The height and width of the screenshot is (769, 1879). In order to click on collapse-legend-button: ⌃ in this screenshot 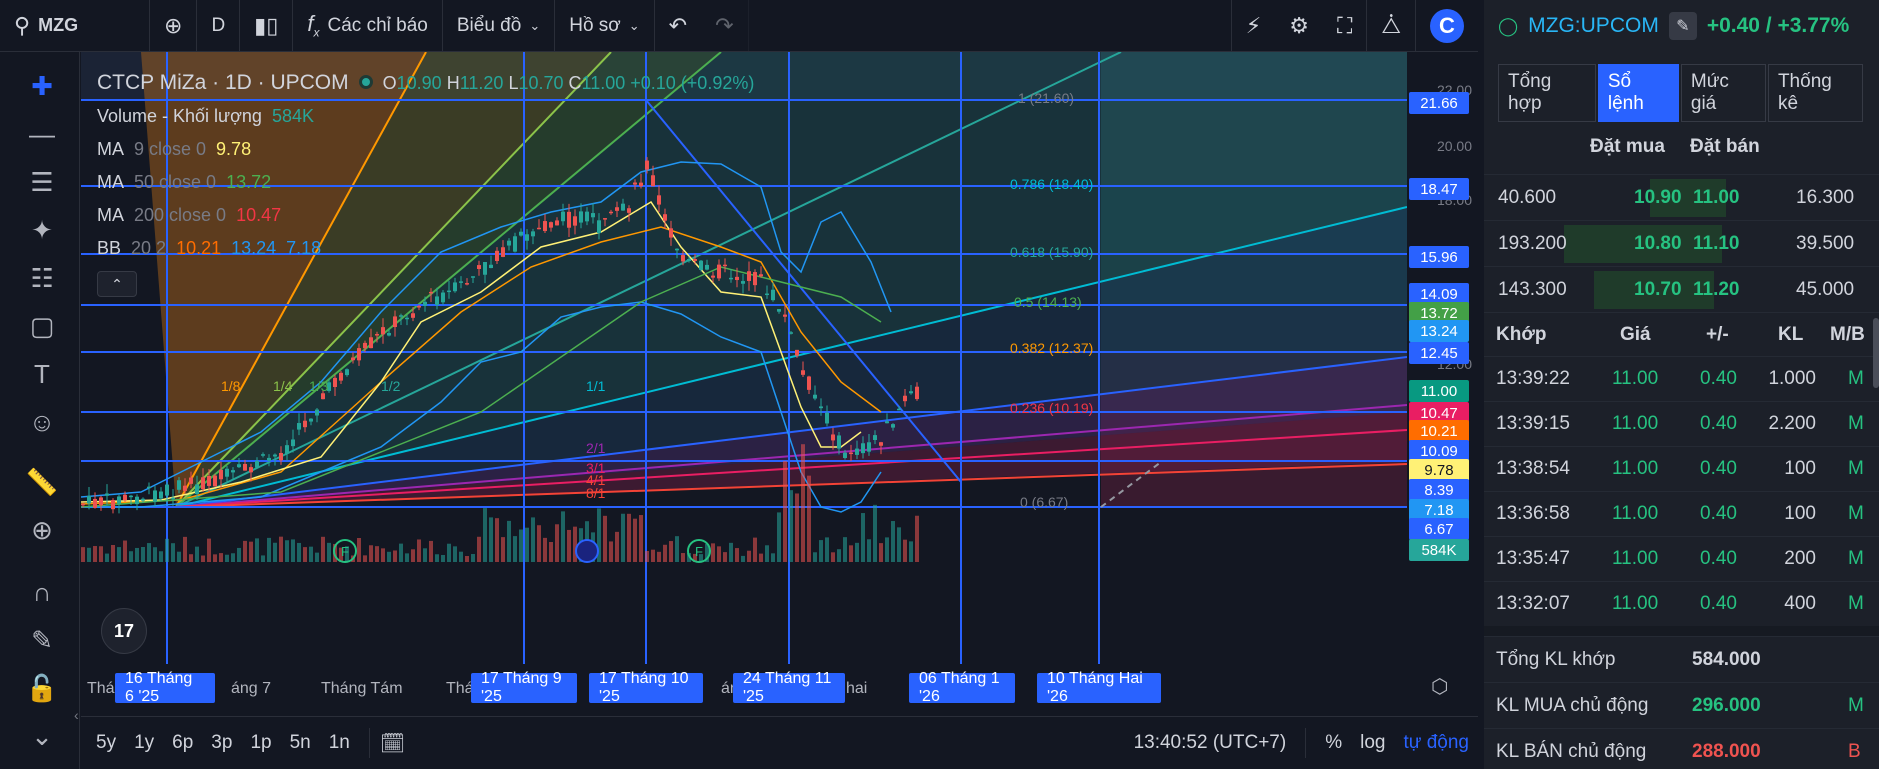, I will do `click(117, 284)`.